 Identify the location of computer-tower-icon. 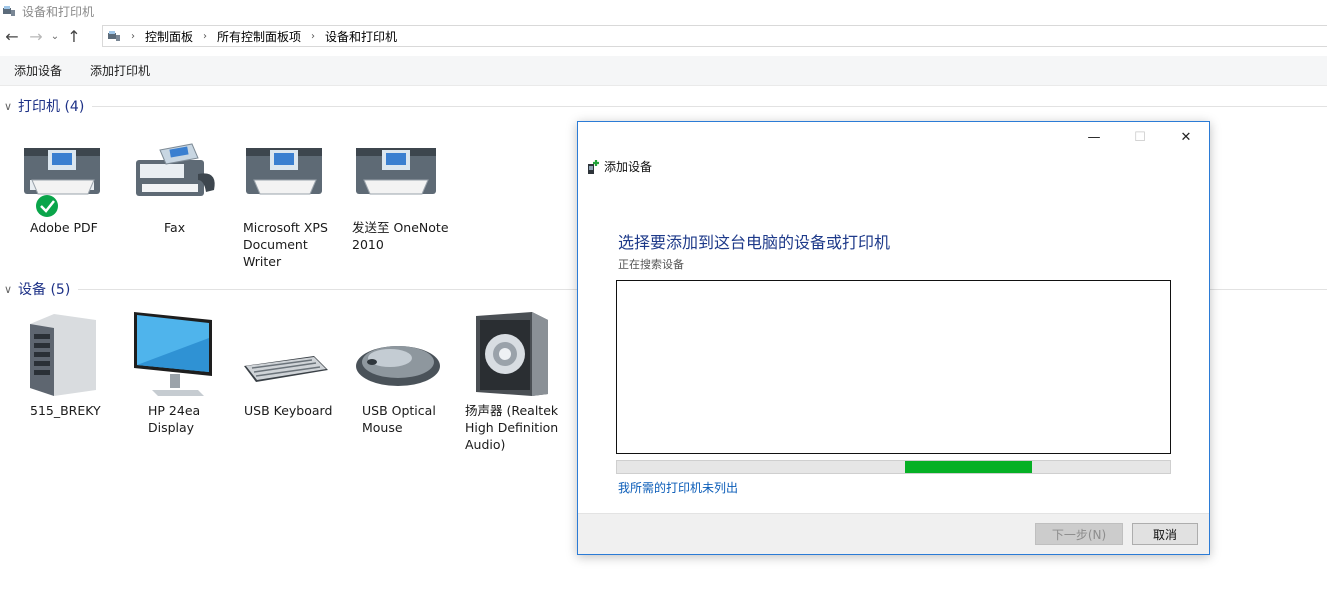
(63, 355).